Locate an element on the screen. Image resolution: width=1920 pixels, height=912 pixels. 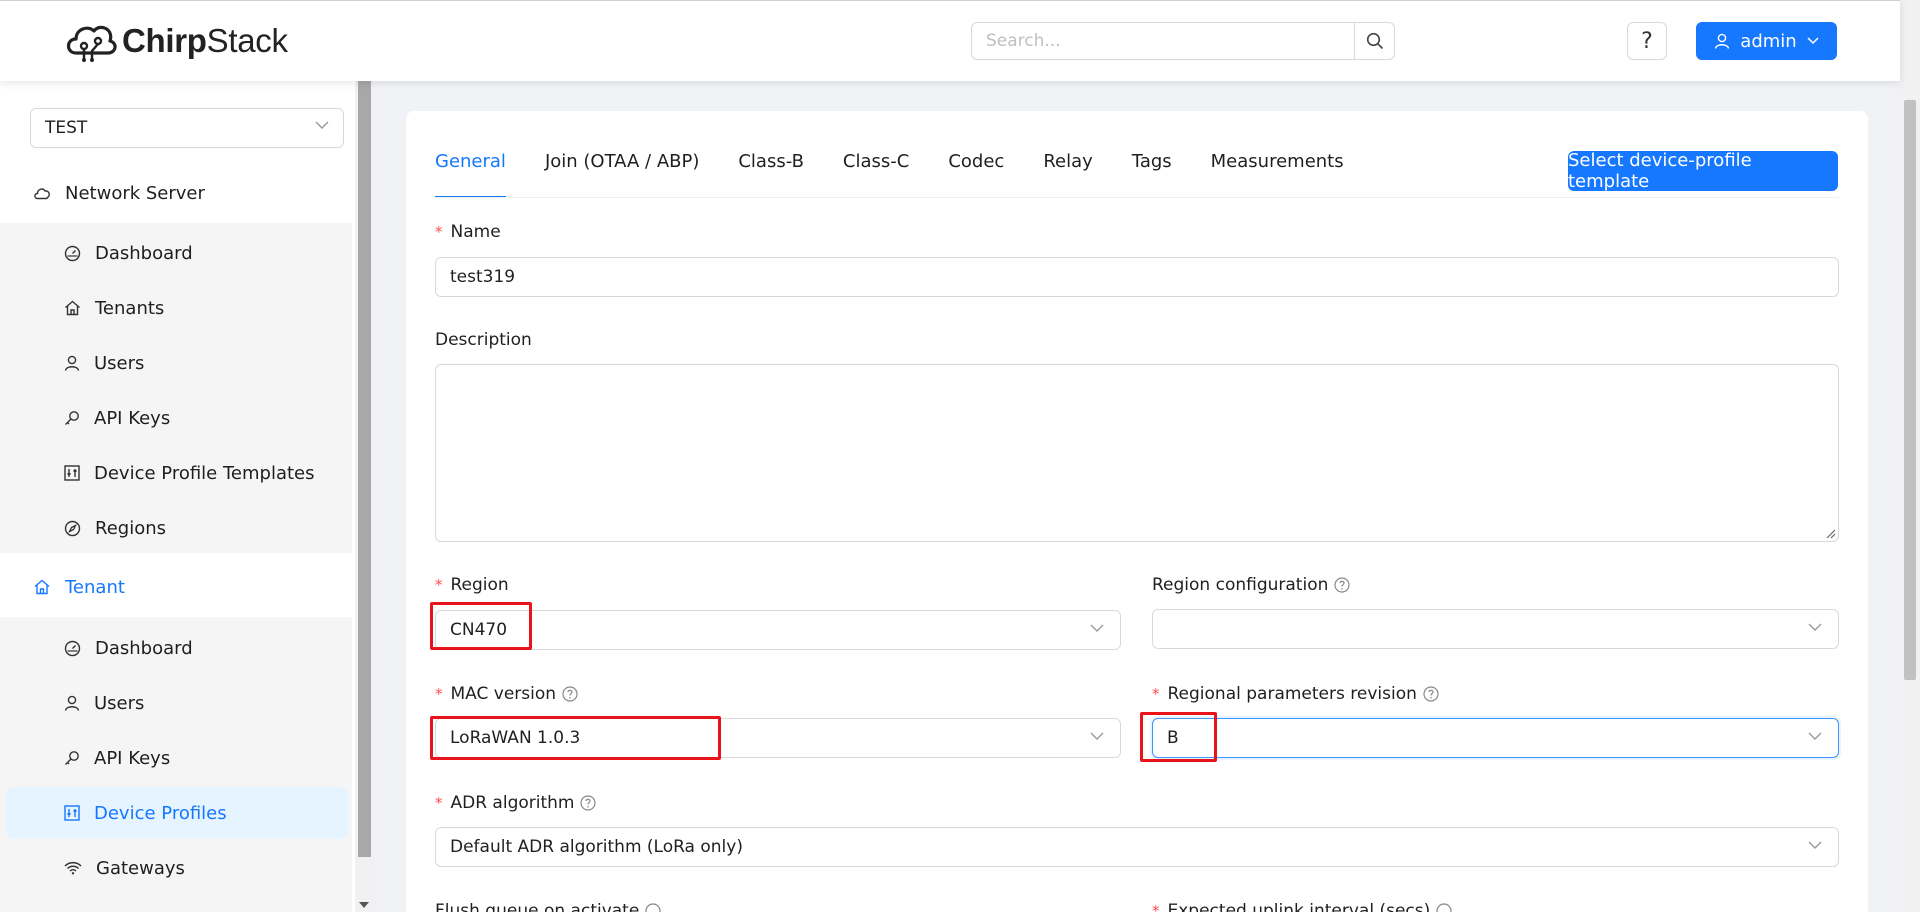
adr-algorithm-select: Default ADR algorithm (LoRa only) is located at coordinates (1137, 847).